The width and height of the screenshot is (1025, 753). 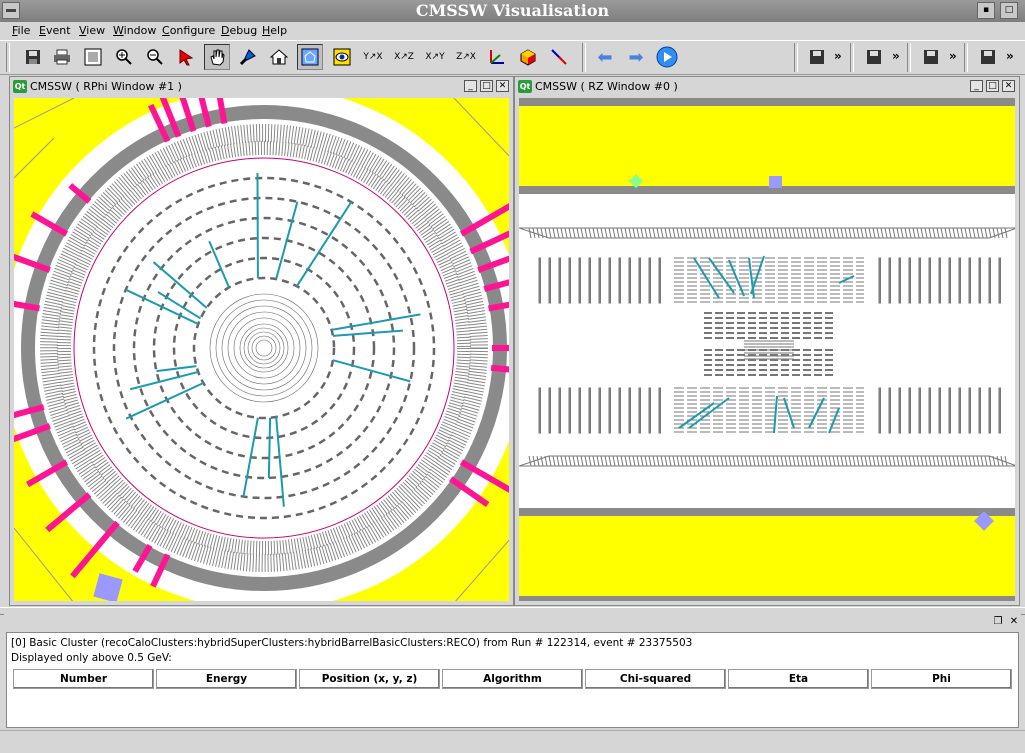 What do you see at coordinates (512, 57) in the screenshot?
I see `main-toolbar: Y↗X X↗Z X↗Y Z↗X ⬅ ➡ » » » »` at bounding box center [512, 57].